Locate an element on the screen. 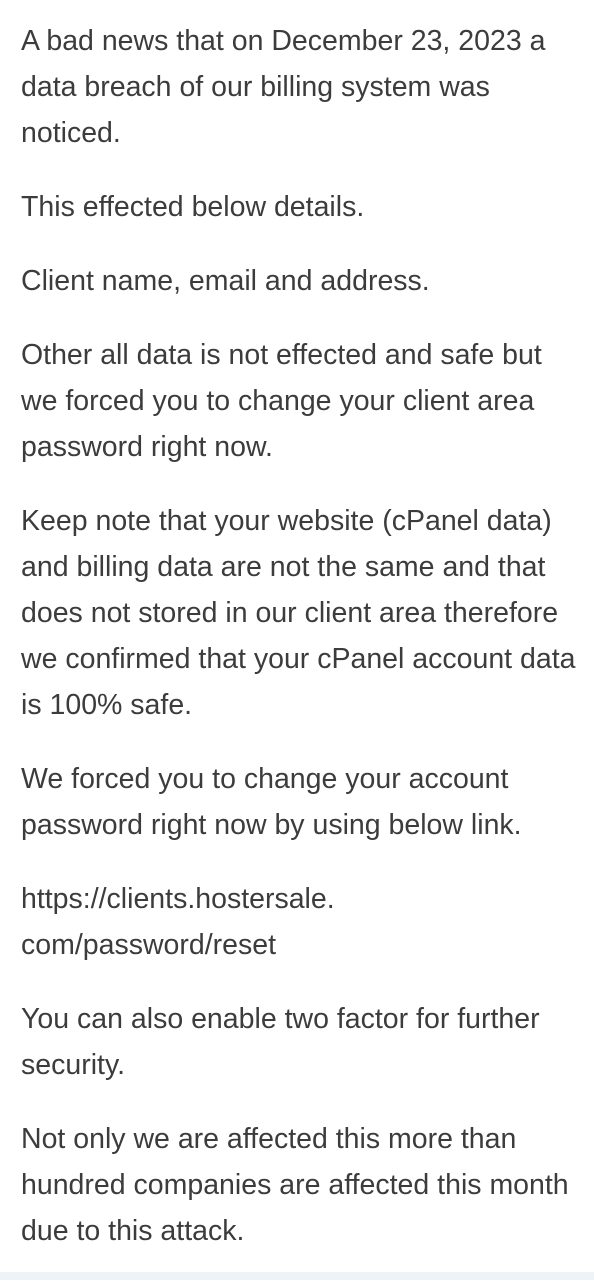  reset-link-part1: https://clients.hostersale. is located at coordinates (302, 899).